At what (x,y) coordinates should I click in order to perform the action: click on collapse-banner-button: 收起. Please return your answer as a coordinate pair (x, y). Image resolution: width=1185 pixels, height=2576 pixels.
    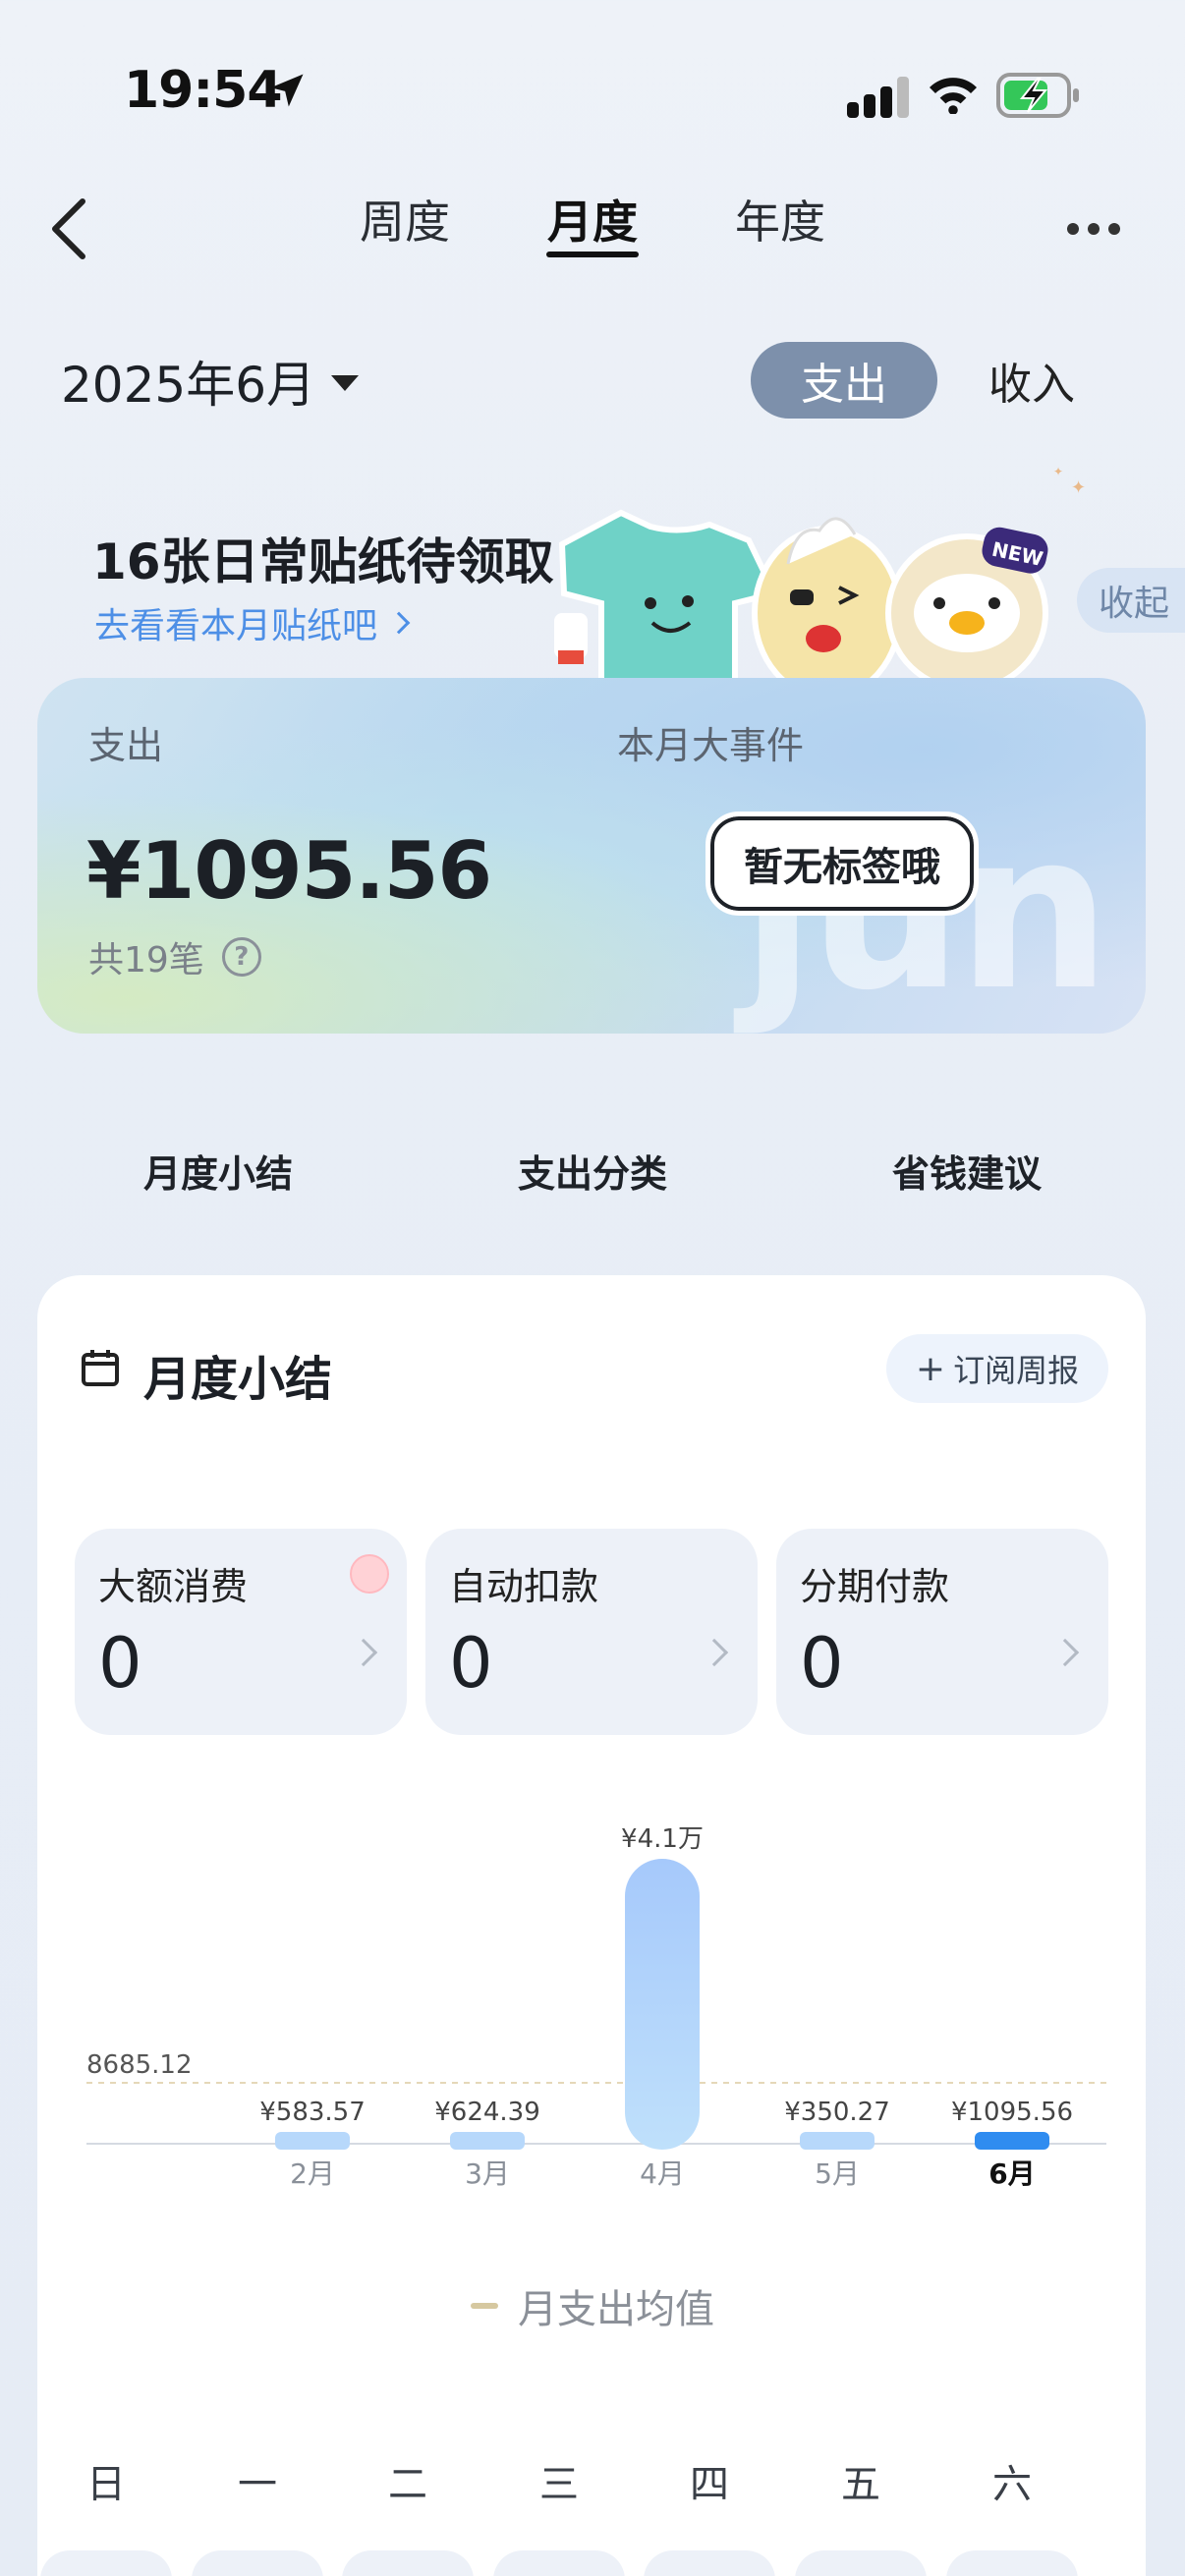
    Looking at the image, I should click on (1131, 600).